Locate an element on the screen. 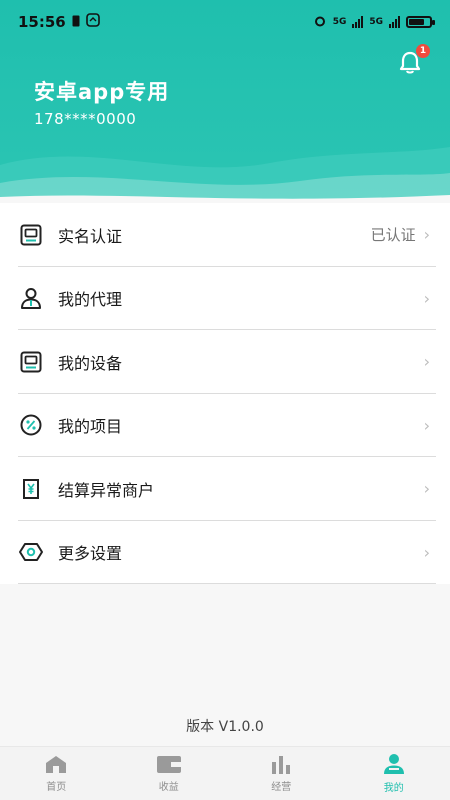 This screenshot has height=800, width=450. device-icon is located at coordinates (31, 362).